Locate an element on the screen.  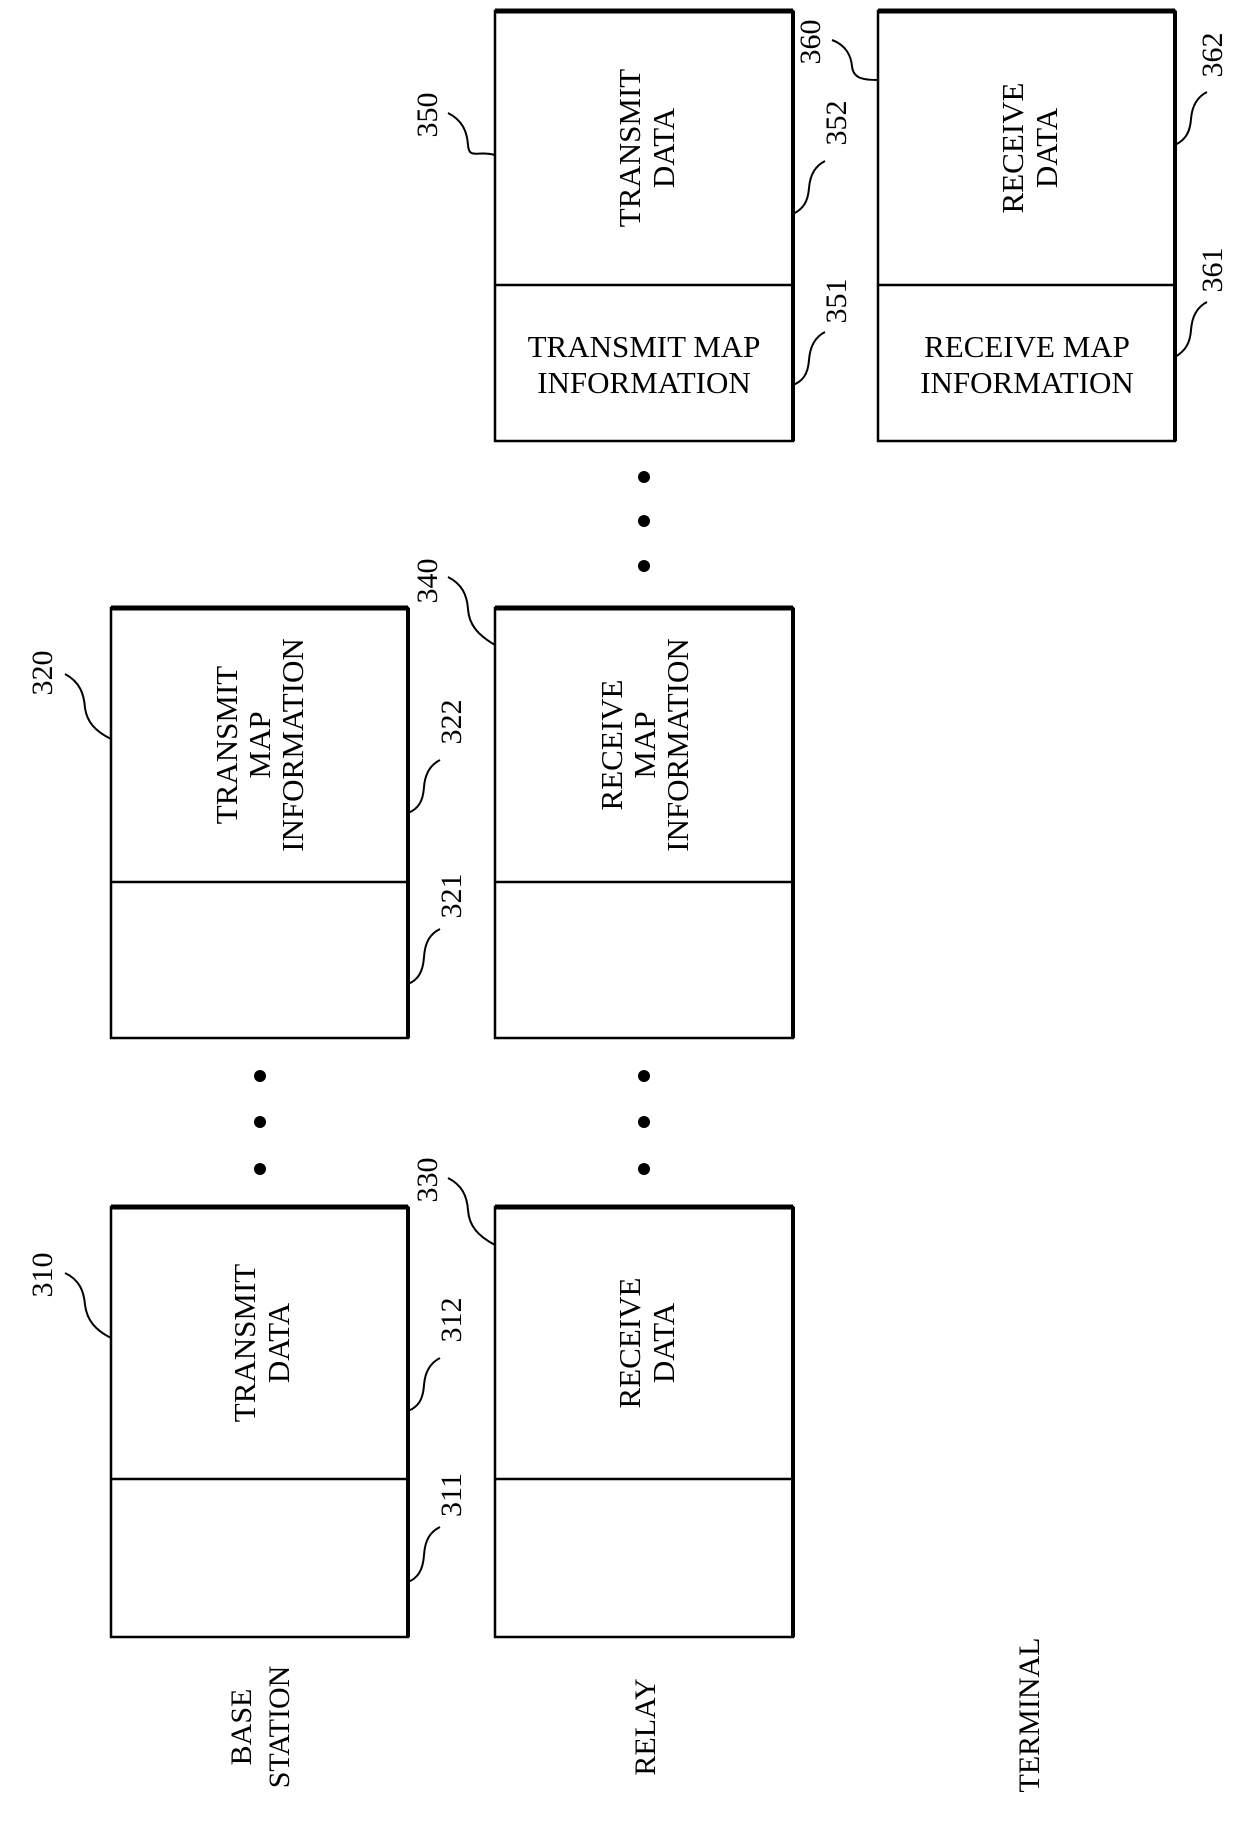
row-label-terminal: TERMINAL is located at coordinates (1029, 1715).